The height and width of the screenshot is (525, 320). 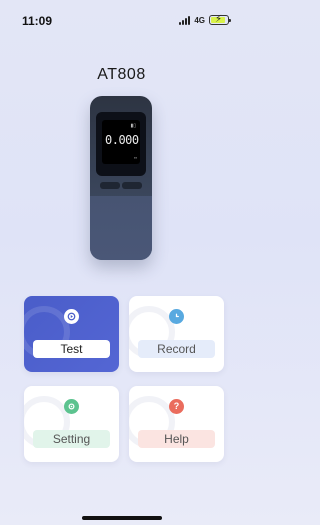 I want to click on home-indicator, so click(x=122, y=518).